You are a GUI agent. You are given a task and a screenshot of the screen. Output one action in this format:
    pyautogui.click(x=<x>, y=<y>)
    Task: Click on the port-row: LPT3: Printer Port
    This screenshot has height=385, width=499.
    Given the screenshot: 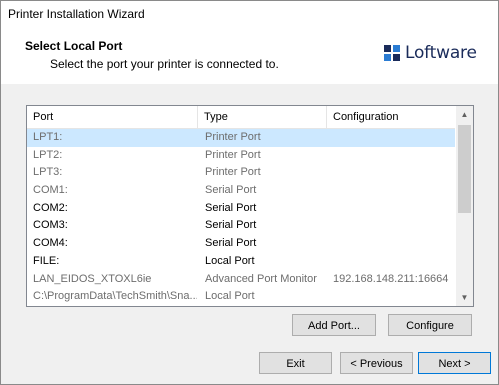 What is the action you would take?
    pyautogui.click(x=241, y=173)
    